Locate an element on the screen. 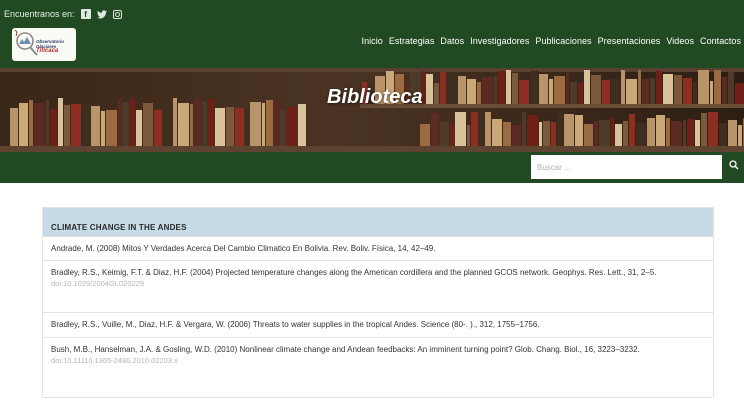 The width and height of the screenshot is (744, 403). nav-item-estrategias: Estrategias is located at coordinates (412, 41).